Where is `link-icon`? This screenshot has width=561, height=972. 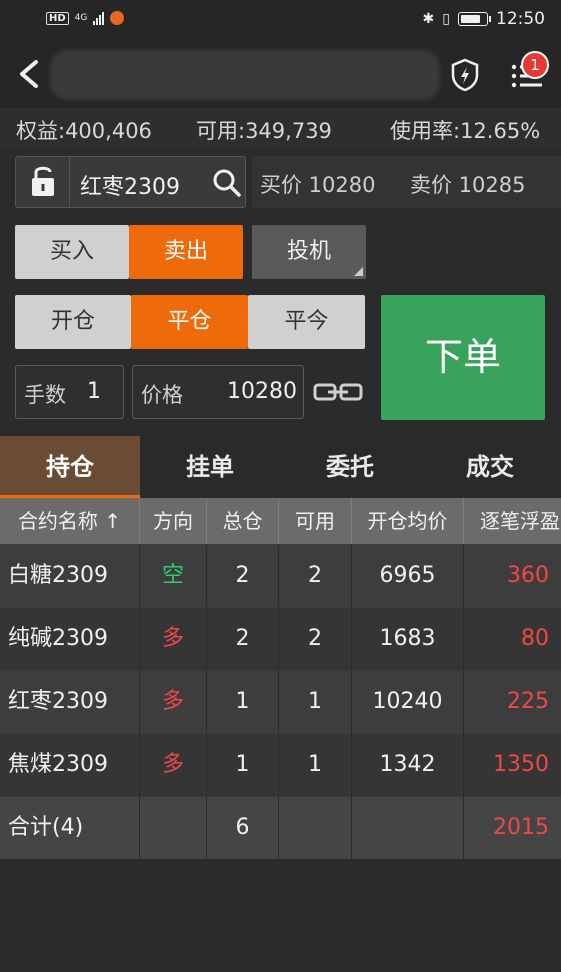 link-icon is located at coordinates (338, 392).